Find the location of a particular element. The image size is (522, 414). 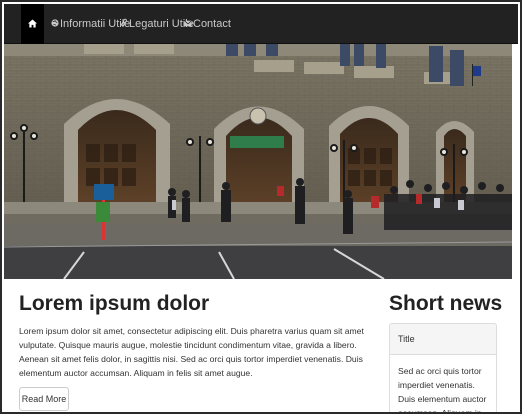

green-banner is located at coordinates (257, 142).